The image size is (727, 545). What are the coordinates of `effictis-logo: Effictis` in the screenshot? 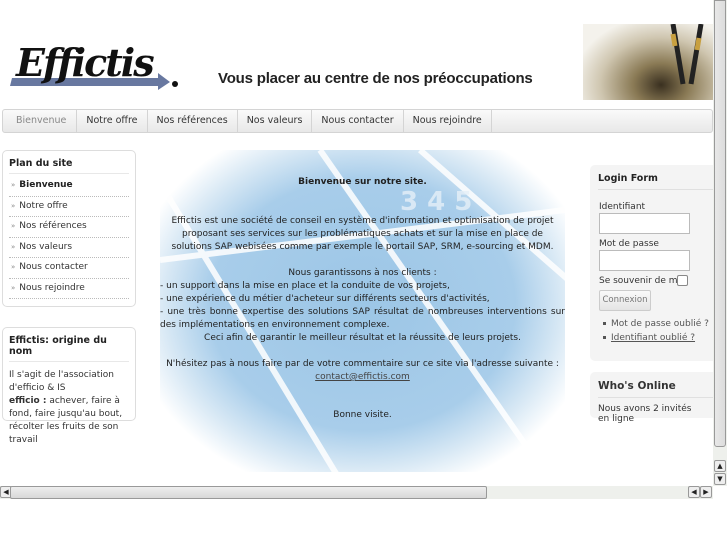 It's located at (93, 70).